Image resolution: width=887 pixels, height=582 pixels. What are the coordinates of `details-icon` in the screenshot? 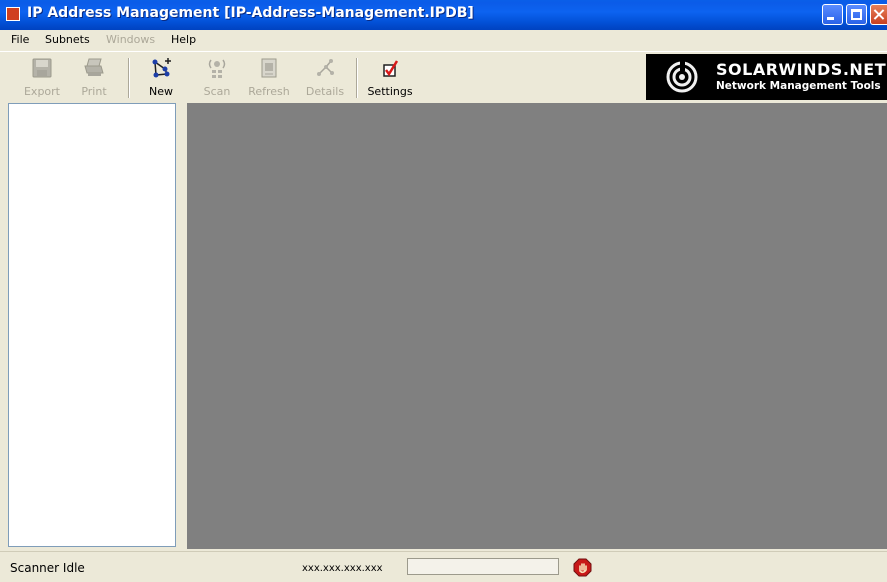 It's located at (325, 67).